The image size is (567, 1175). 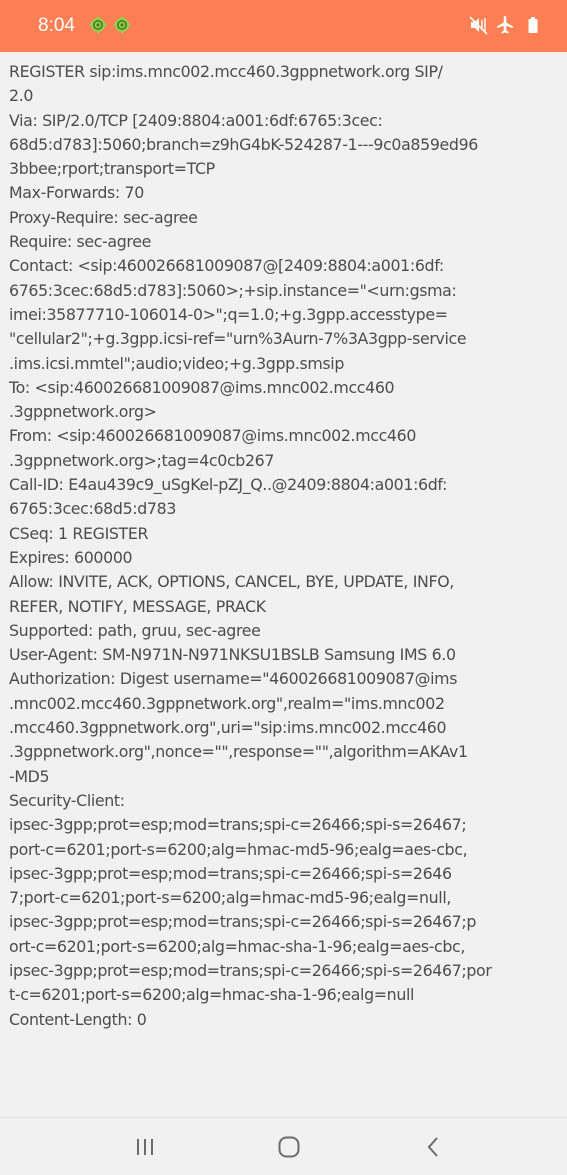 What do you see at coordinates (83, 412) in the screenshot?
I see `message-line: .3gppnetwork.org>` at bounding box center [83, 412].